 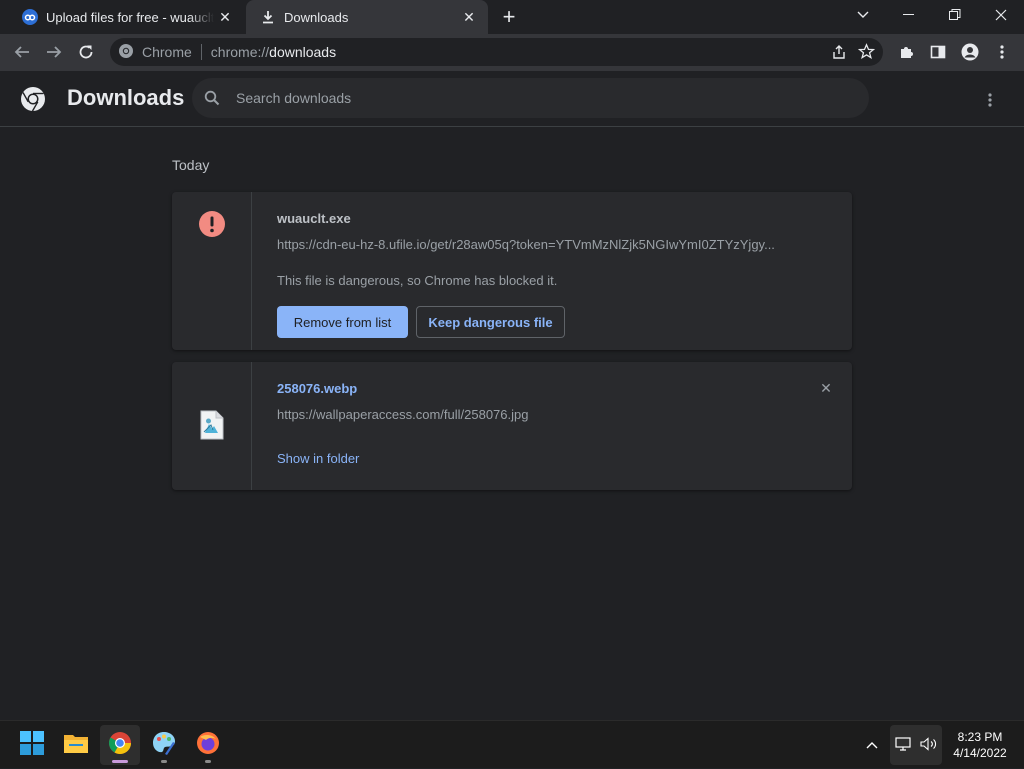 I want to click on chrome-chip: Chrome, so click(x=151, y=52).